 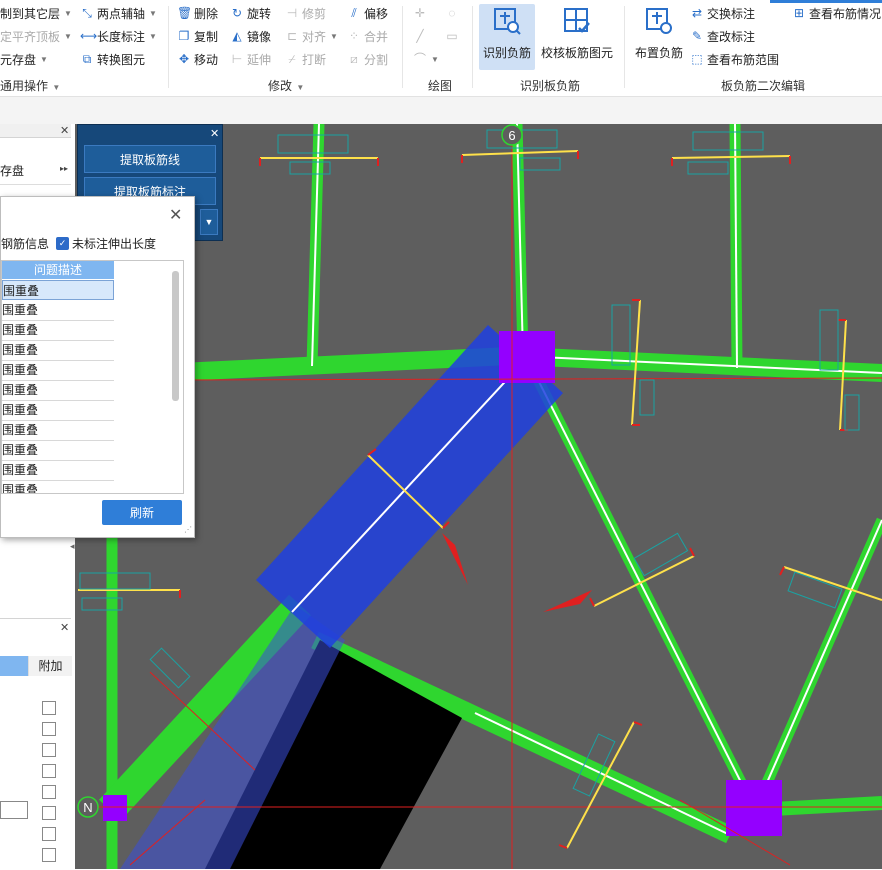 What do you see at coordinates (452, 36) in the screenshot?
I see `draw-rect-button: ▭` at bounding box center [452, 36].